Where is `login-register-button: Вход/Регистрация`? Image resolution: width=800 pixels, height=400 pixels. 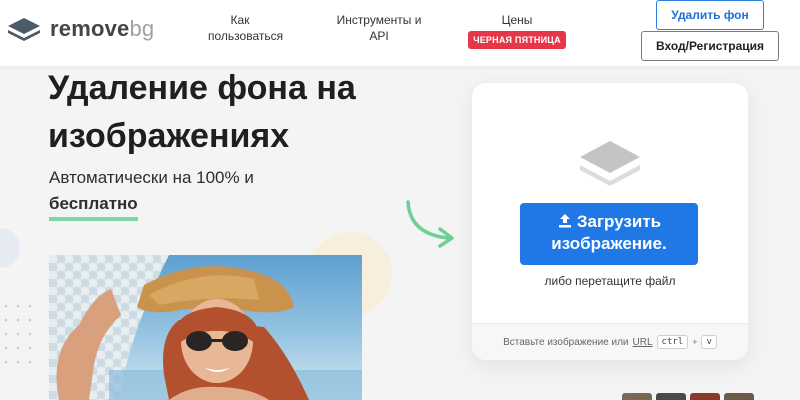
login-register-button: Вход/Регистрация is located at coordinates (710, 46).